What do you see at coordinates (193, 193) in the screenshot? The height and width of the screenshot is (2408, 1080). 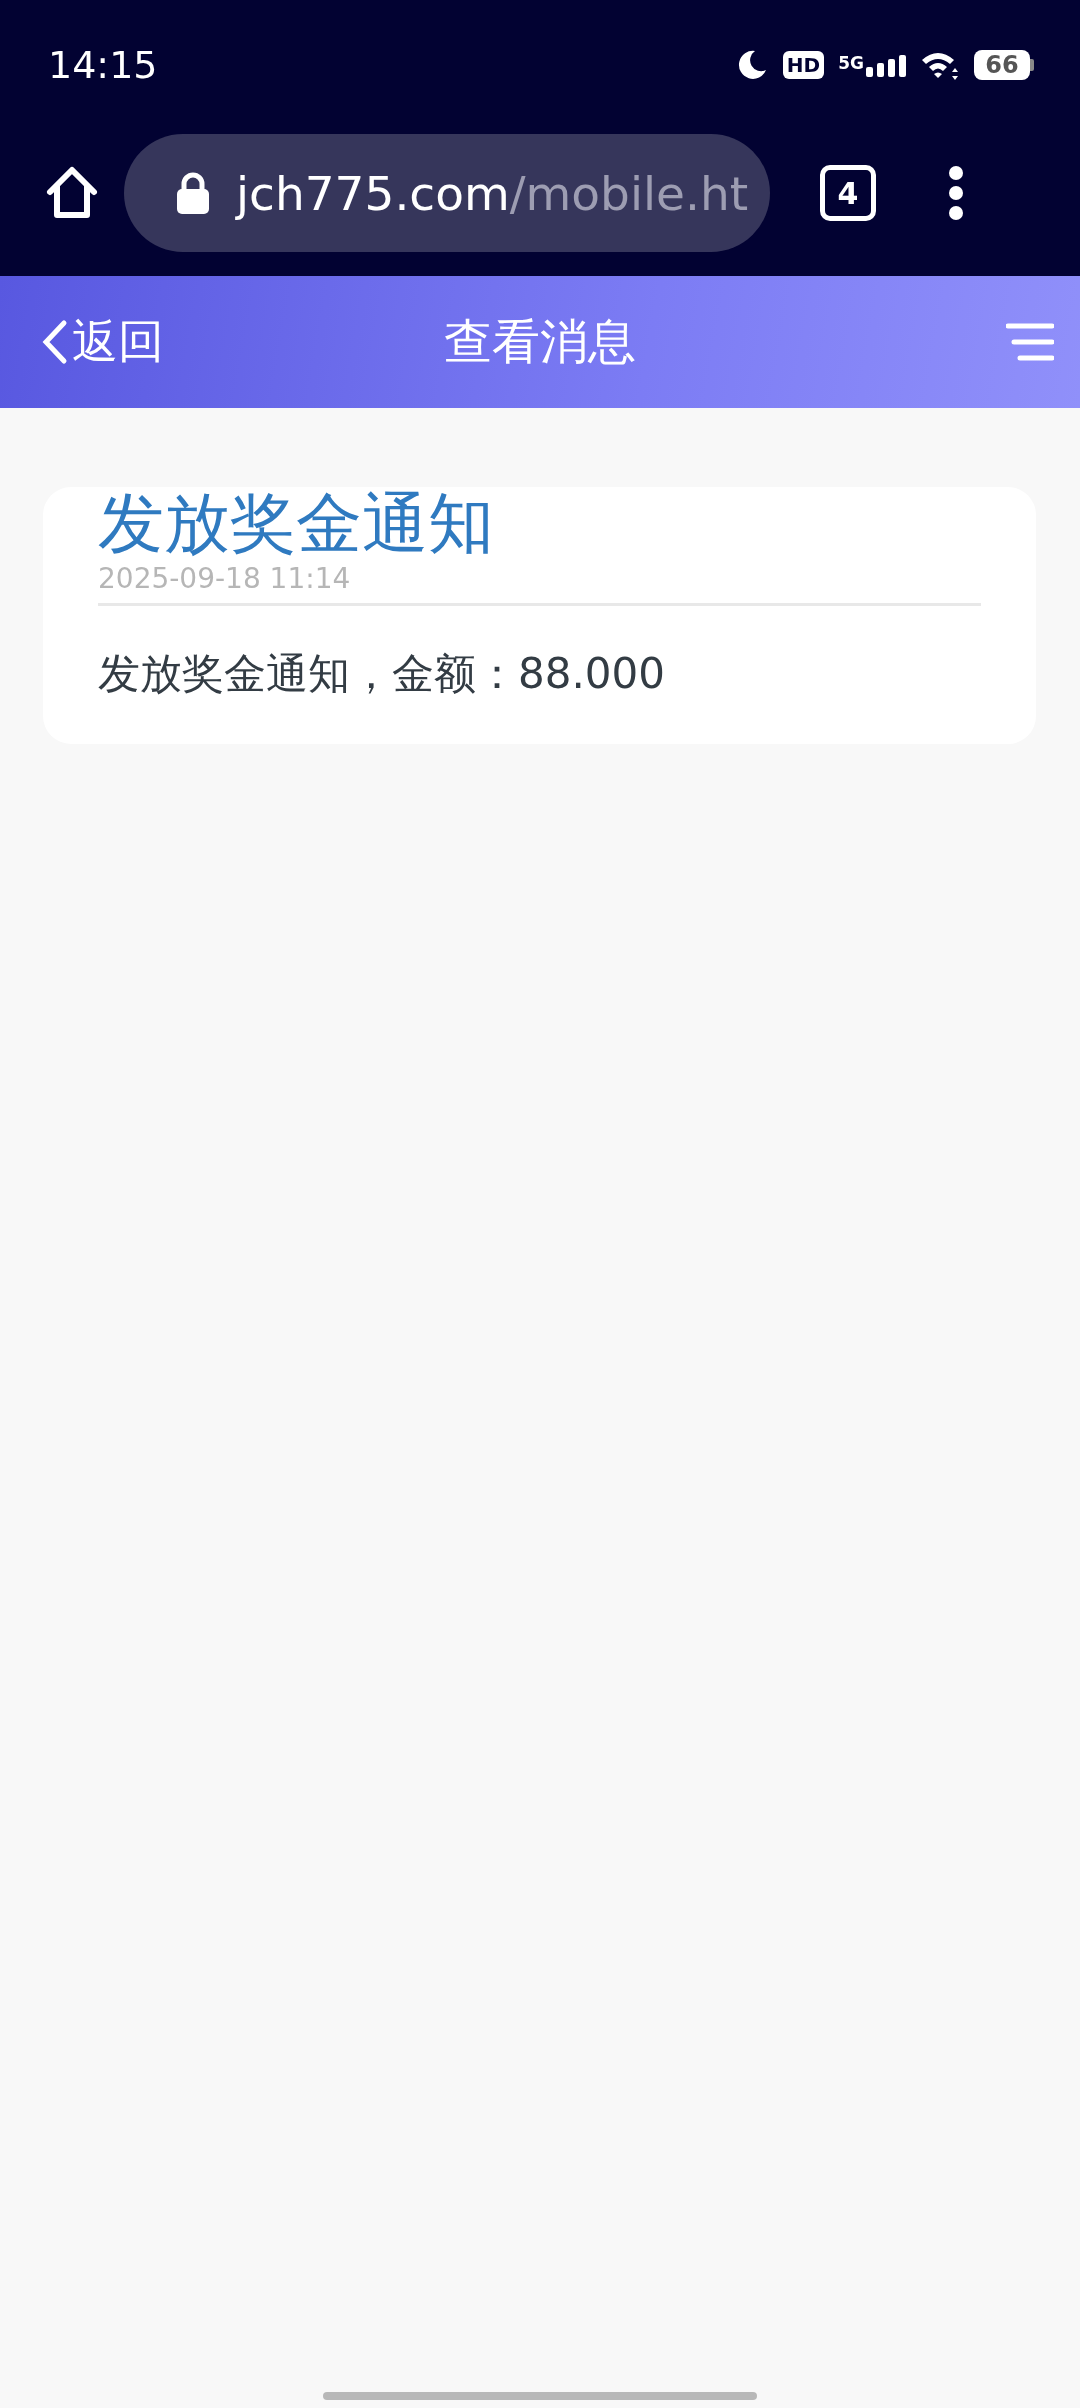 I see `lock-icon` at bounding box center [193, 193].